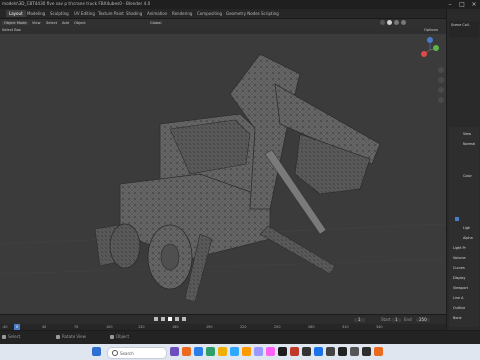  Describe the element at coordinates (17, 327) in the screenshot. I see `ruler-tick: 0` at that location.